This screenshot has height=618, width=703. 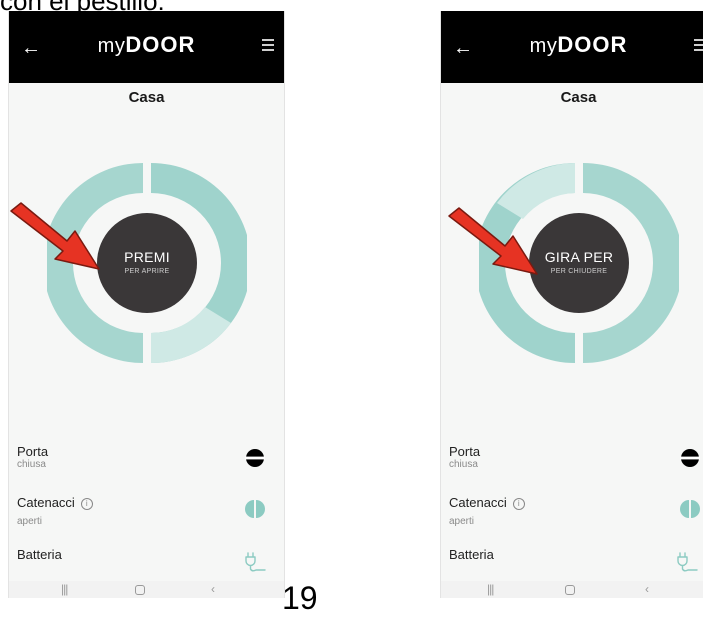 I want to click on unlock-button: PREMI PER APRIRE, so click(x=147, y=263).